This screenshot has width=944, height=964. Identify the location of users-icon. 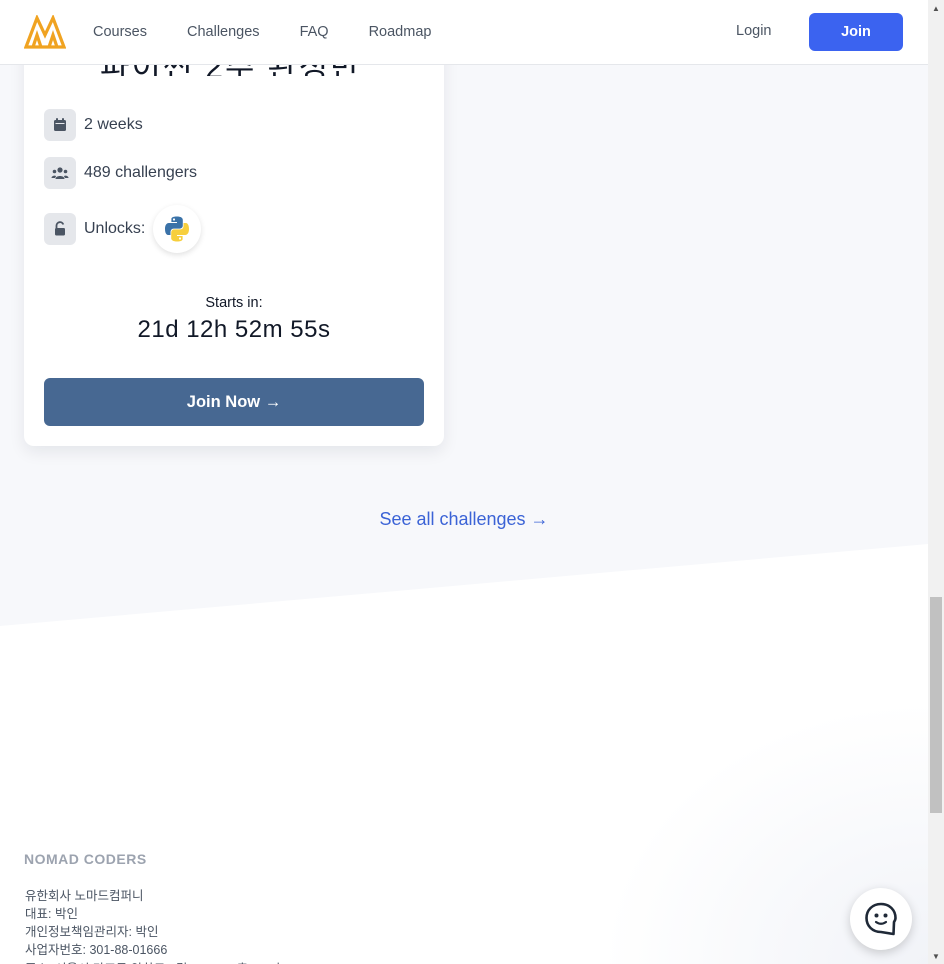
(60, 173).